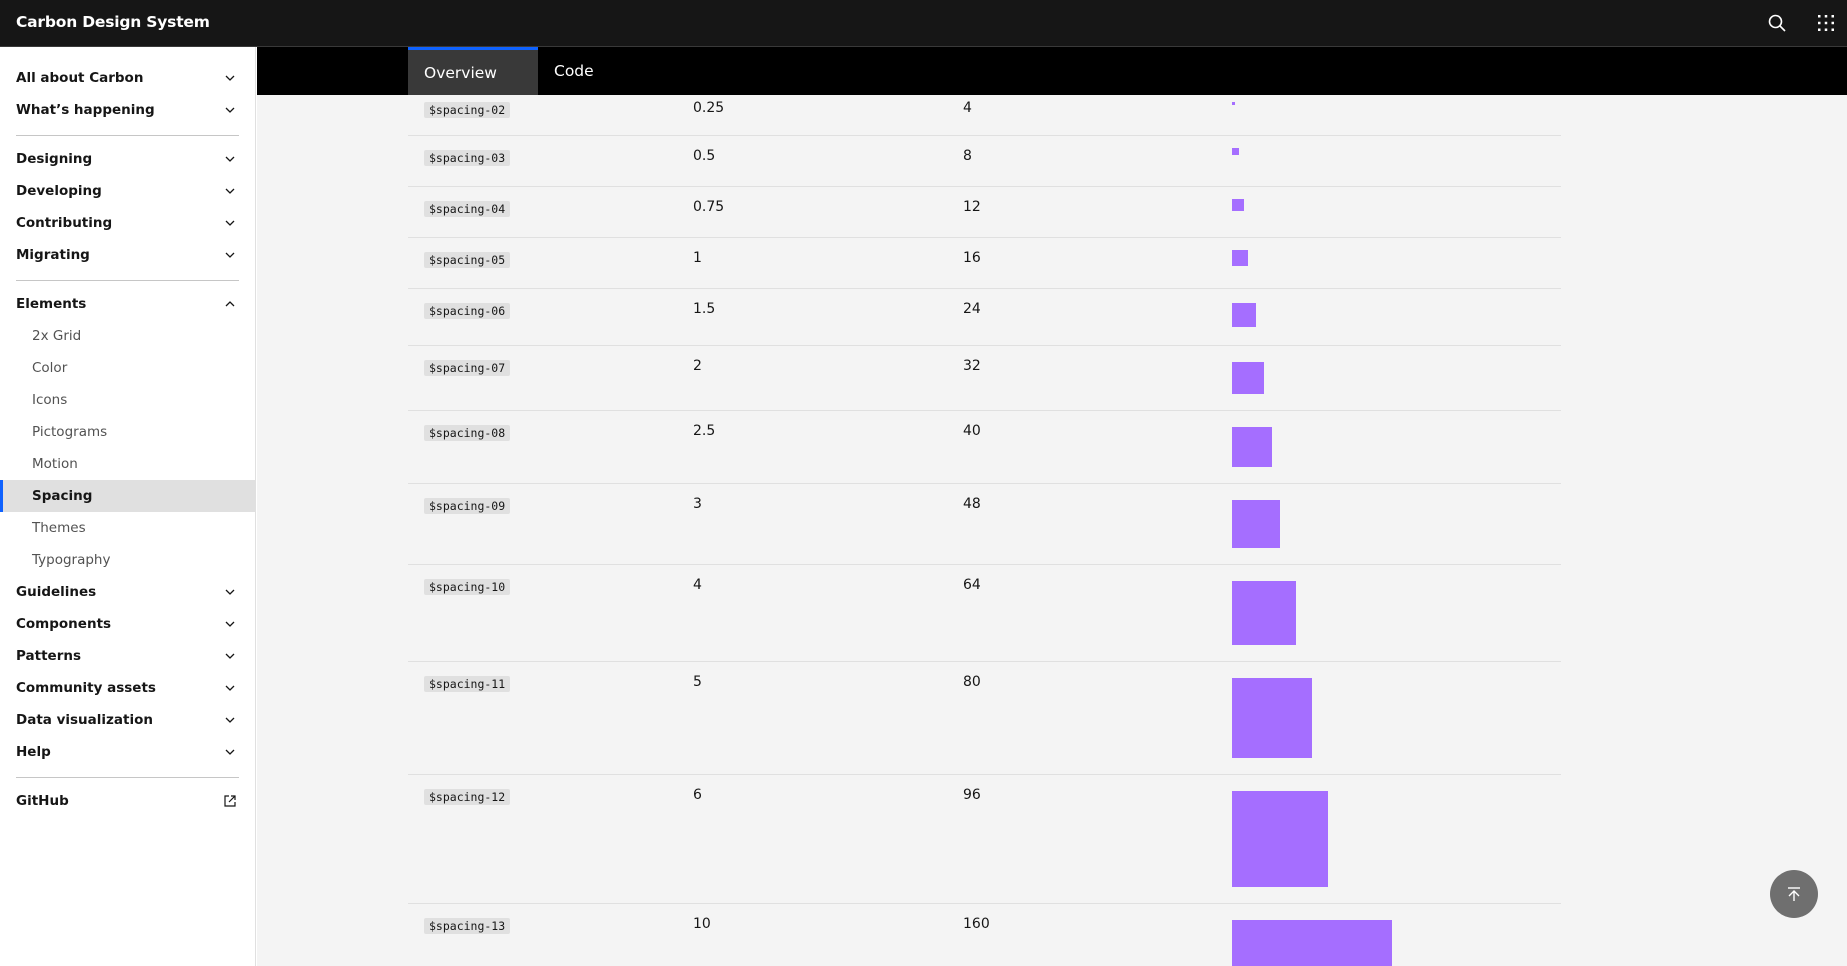 Image resolution: width=1847 pixels, height=966 pixels. What do you see at coordinates (1777, 23) in the screenshot?
I see `search-icon` at bounding box center [1777, 23].